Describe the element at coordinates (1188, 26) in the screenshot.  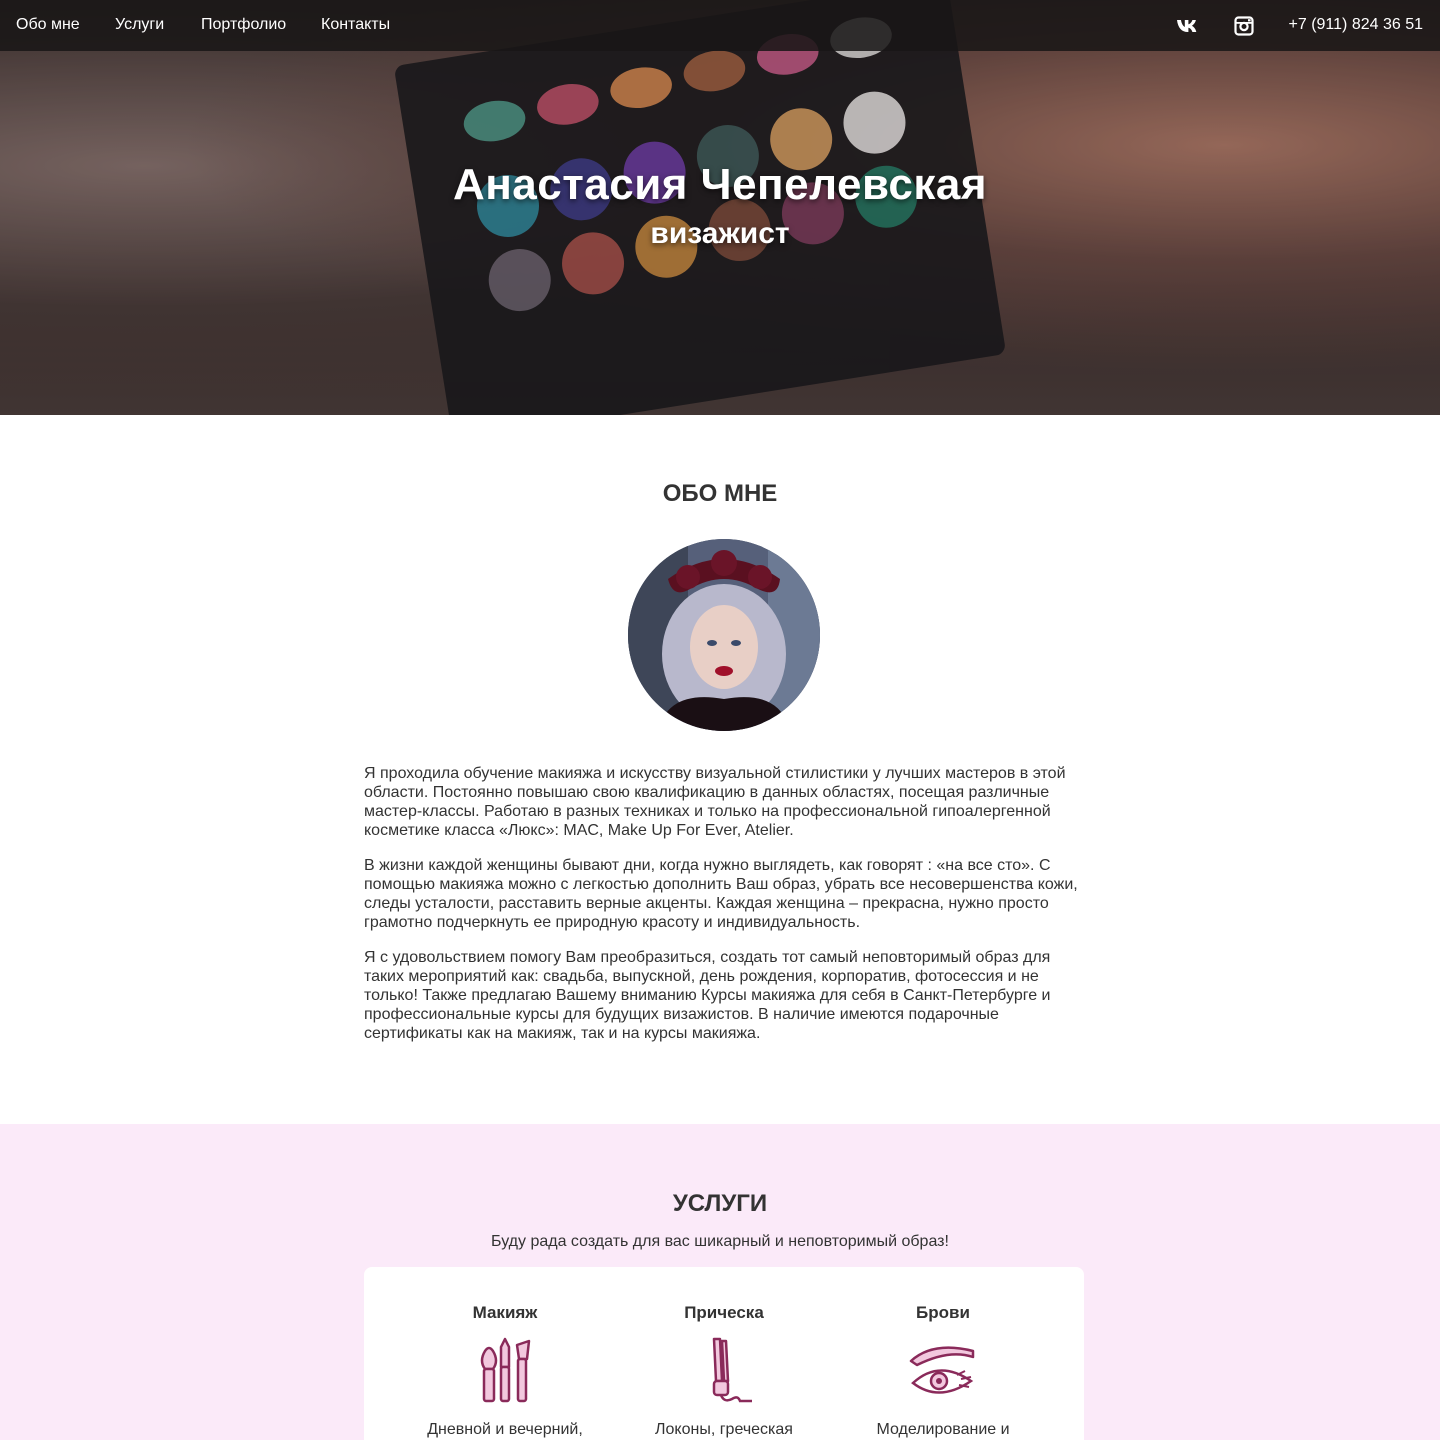
I see `vk-icon` at that location.